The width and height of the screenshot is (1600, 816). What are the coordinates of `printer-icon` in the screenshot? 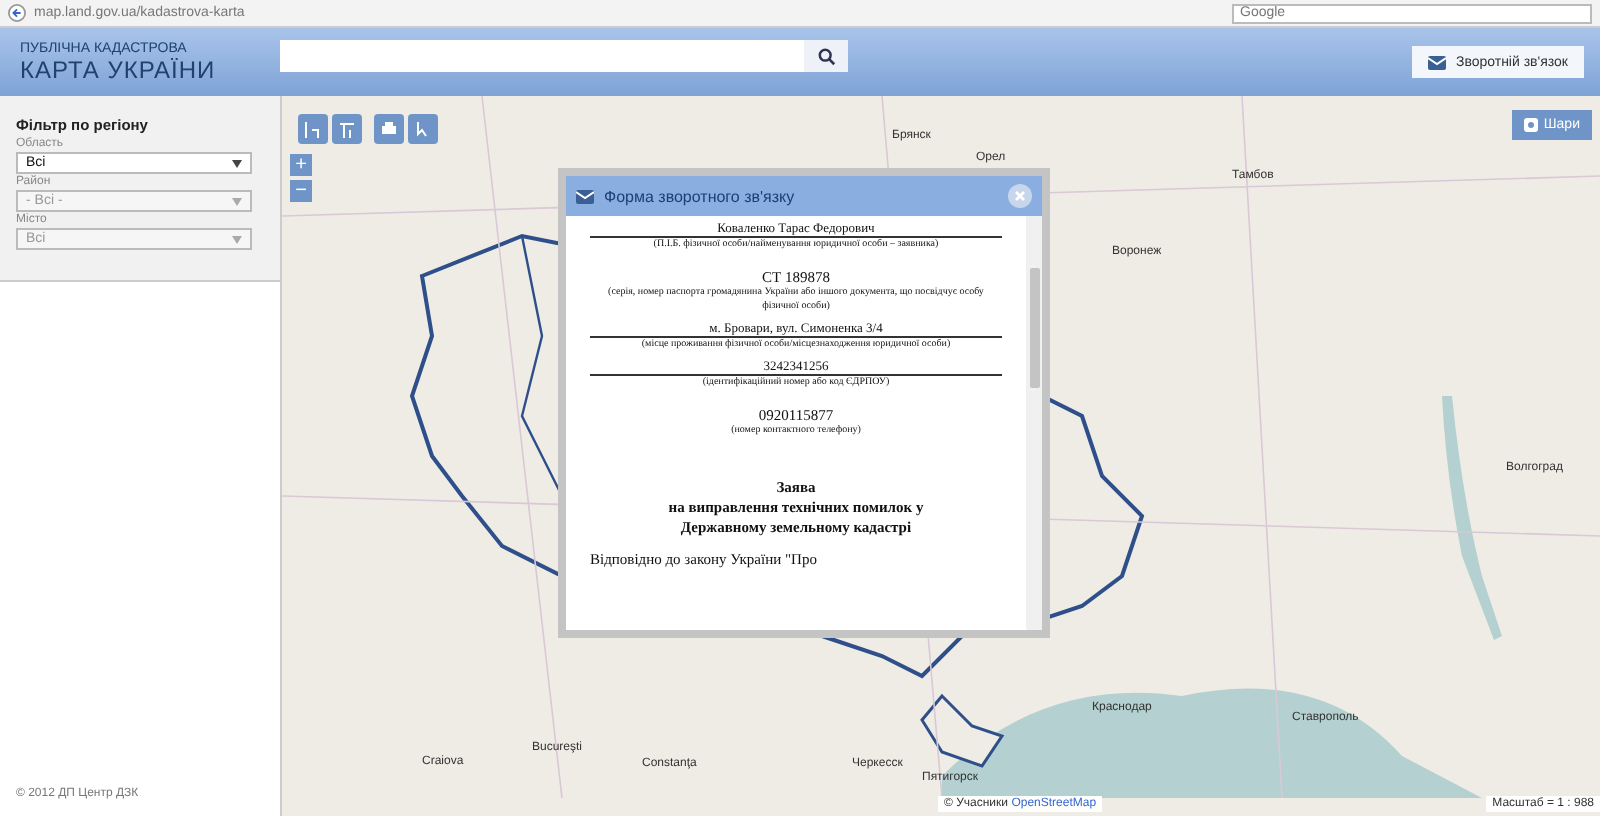 It's located at (389, 129).